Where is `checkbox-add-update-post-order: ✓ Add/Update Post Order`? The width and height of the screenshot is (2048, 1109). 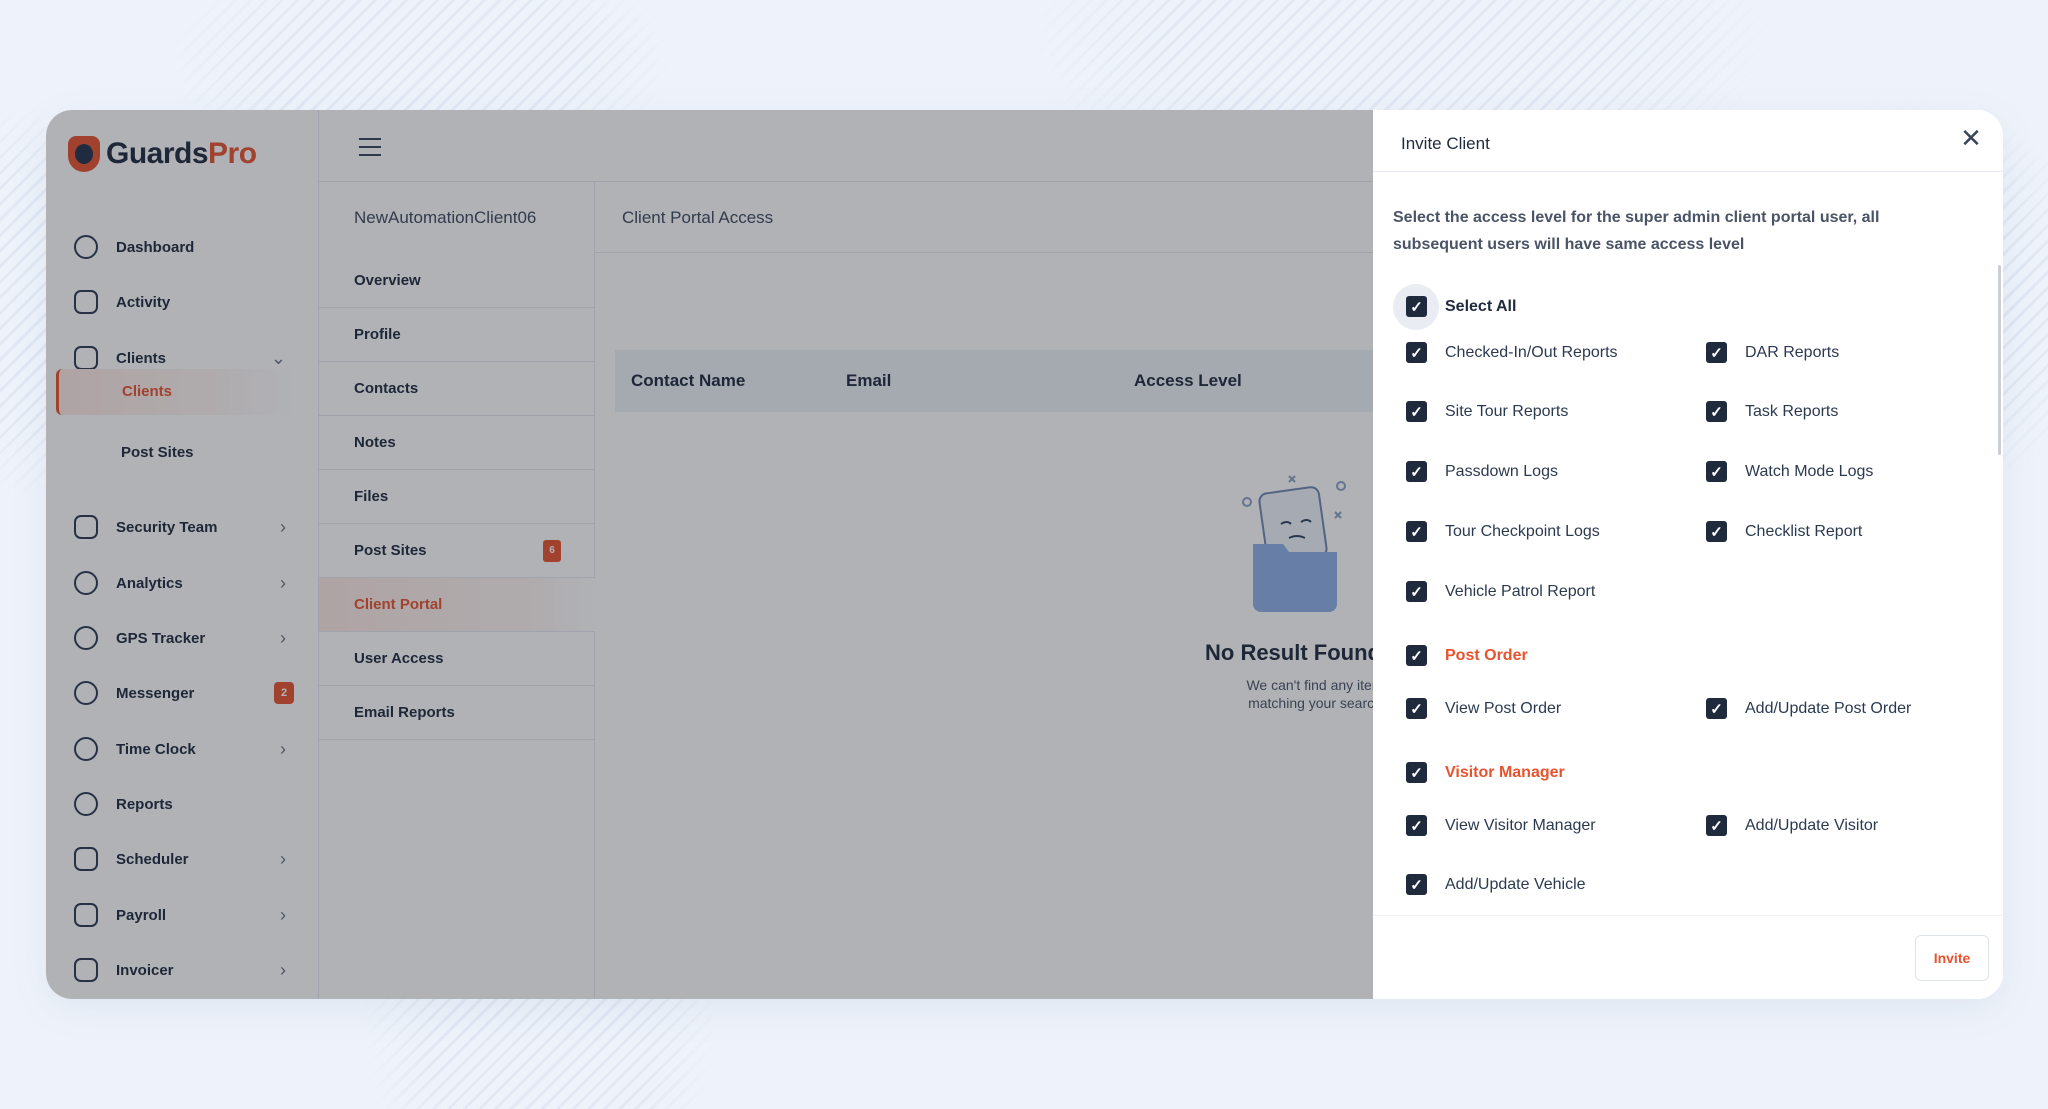 checkbox-add-update-post-order: ✓ Add/Update Post Order is located at coordinates (1808, 708).